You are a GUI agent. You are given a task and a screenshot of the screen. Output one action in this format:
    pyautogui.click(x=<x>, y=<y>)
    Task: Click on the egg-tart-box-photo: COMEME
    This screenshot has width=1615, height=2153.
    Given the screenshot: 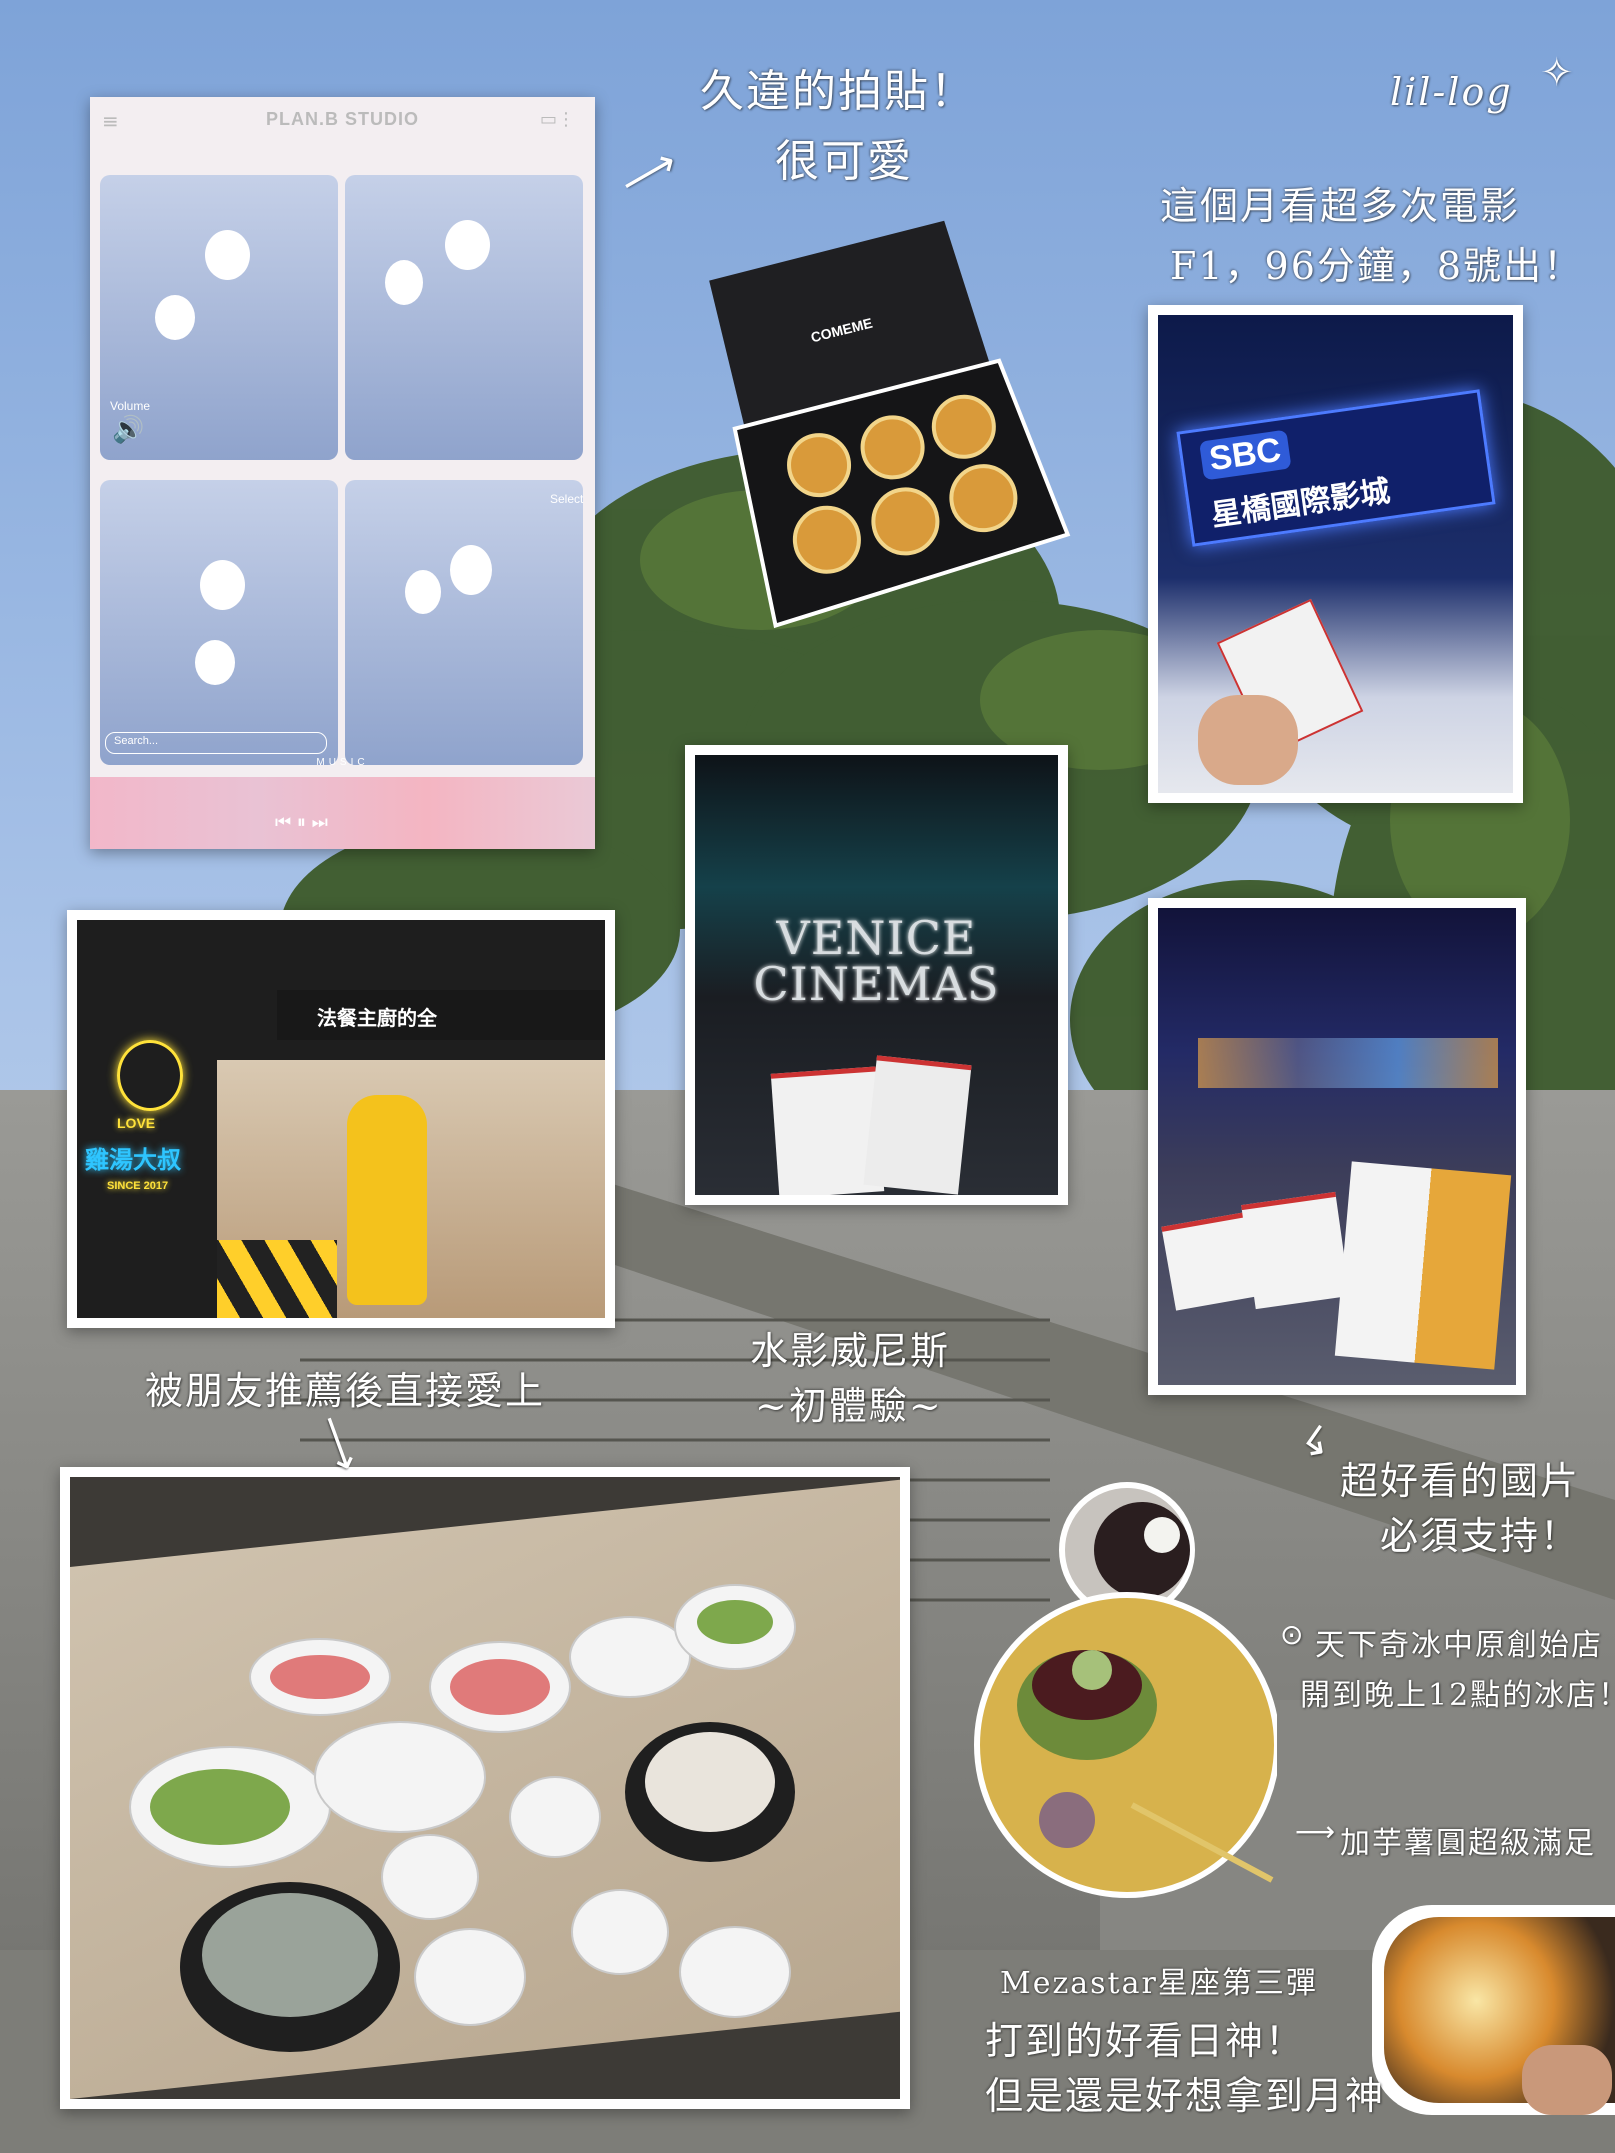 What is the action you would take?
    pyautogui.click(x=885, y=422)
    